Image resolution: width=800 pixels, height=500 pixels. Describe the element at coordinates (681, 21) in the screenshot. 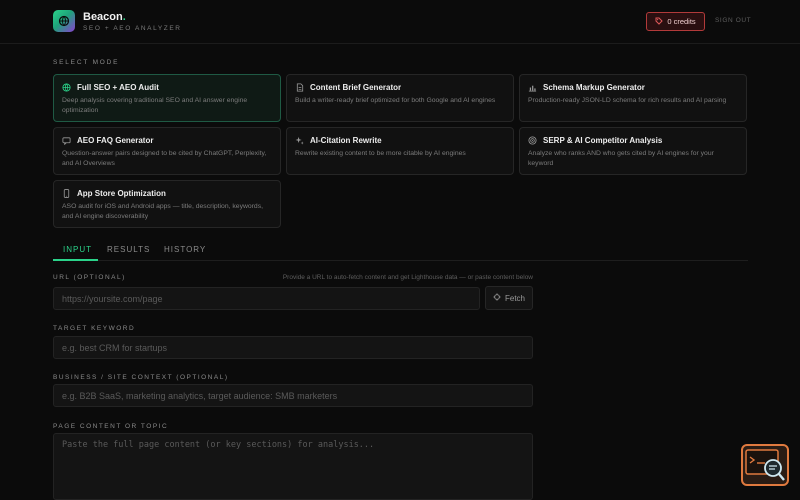

I see `credits-label: 0 credits` at that location.